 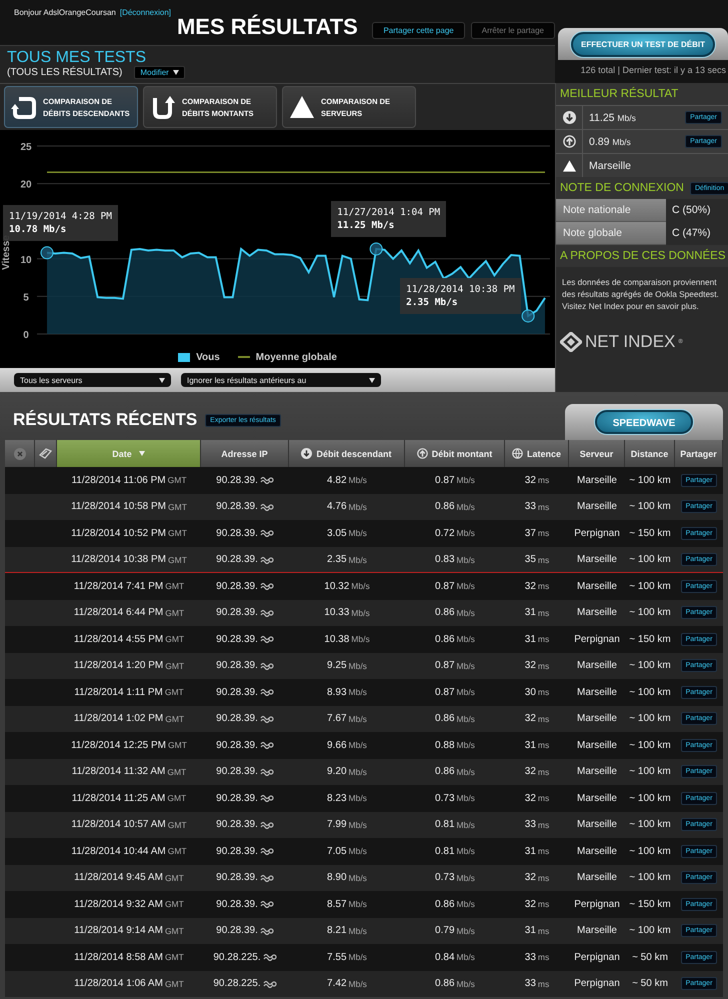 I want to click on date-cell-text: 11/28/2014 7:41 PM GMT, so click(x=129, y=587).